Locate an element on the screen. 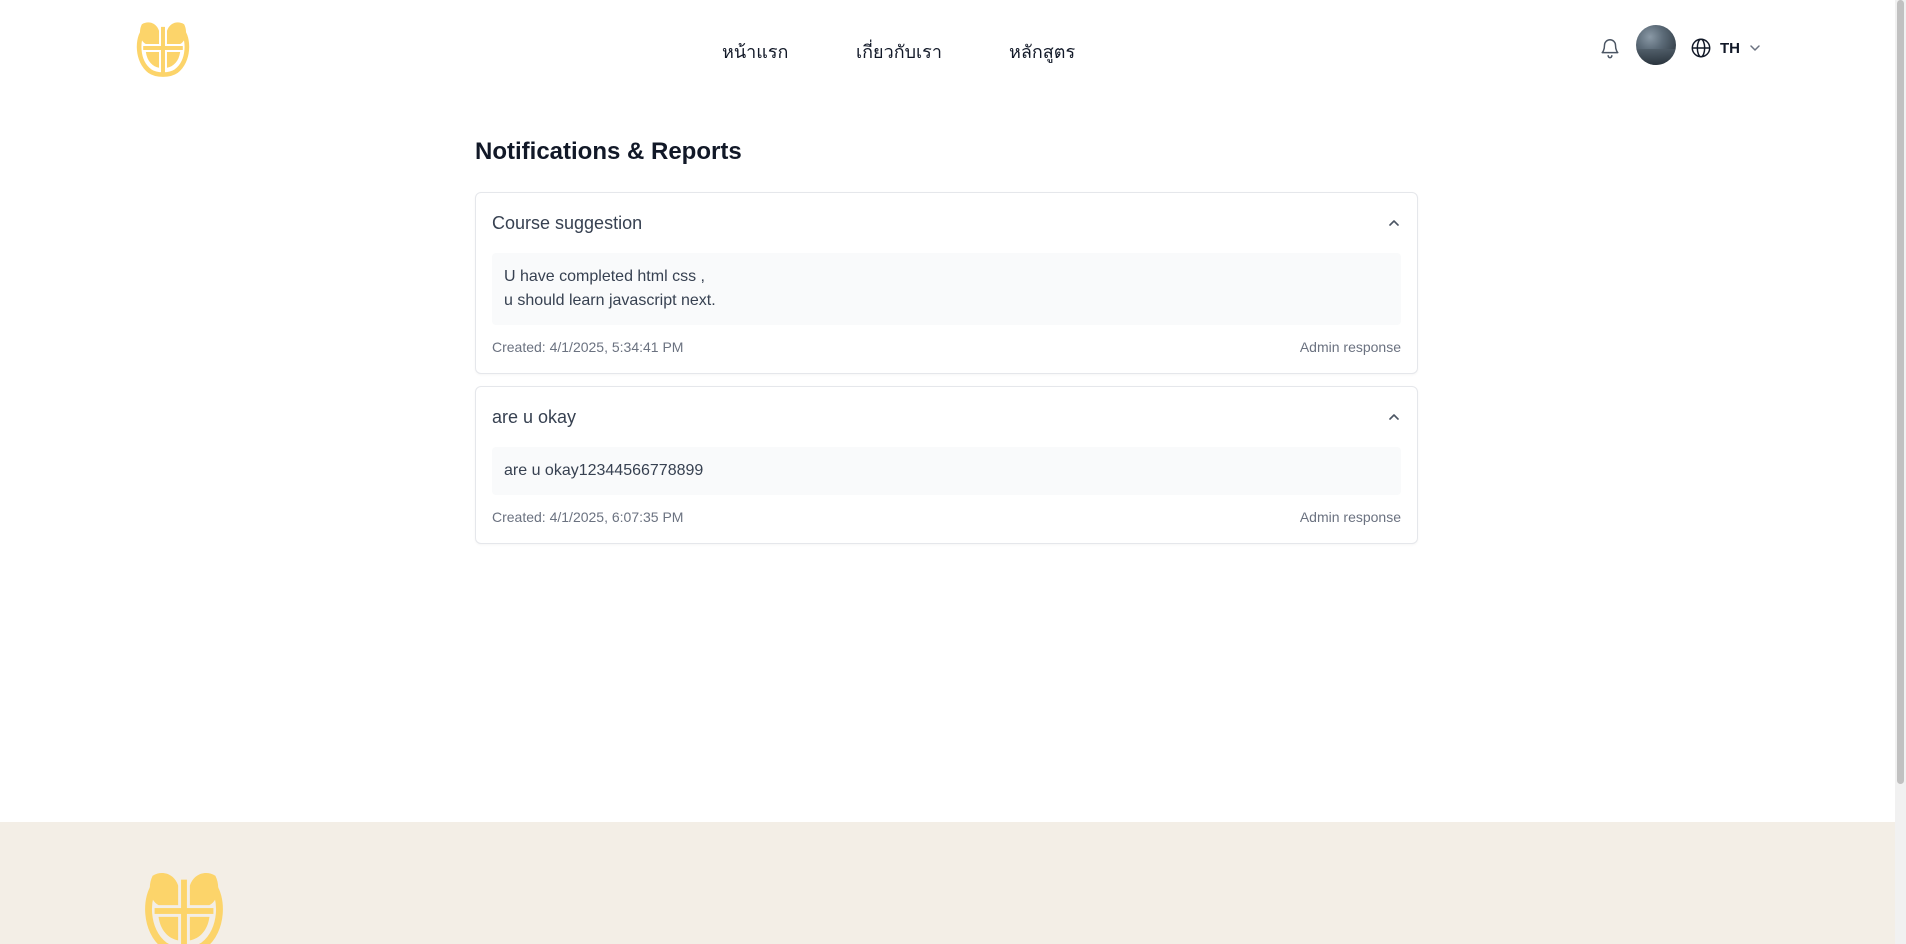 This screenshot has width=1906, height=944. page-scrollbar is located at coordinates (1900, 472).